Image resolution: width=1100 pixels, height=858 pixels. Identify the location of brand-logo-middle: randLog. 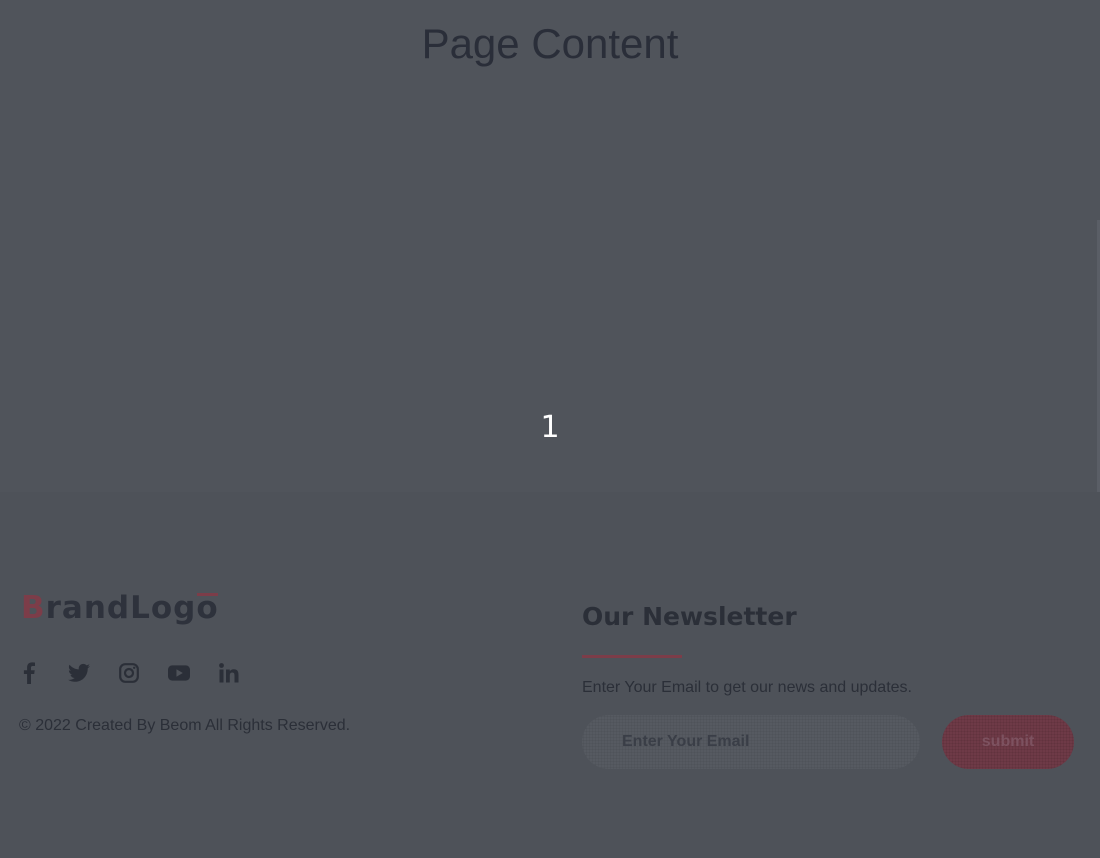
(121, 608).